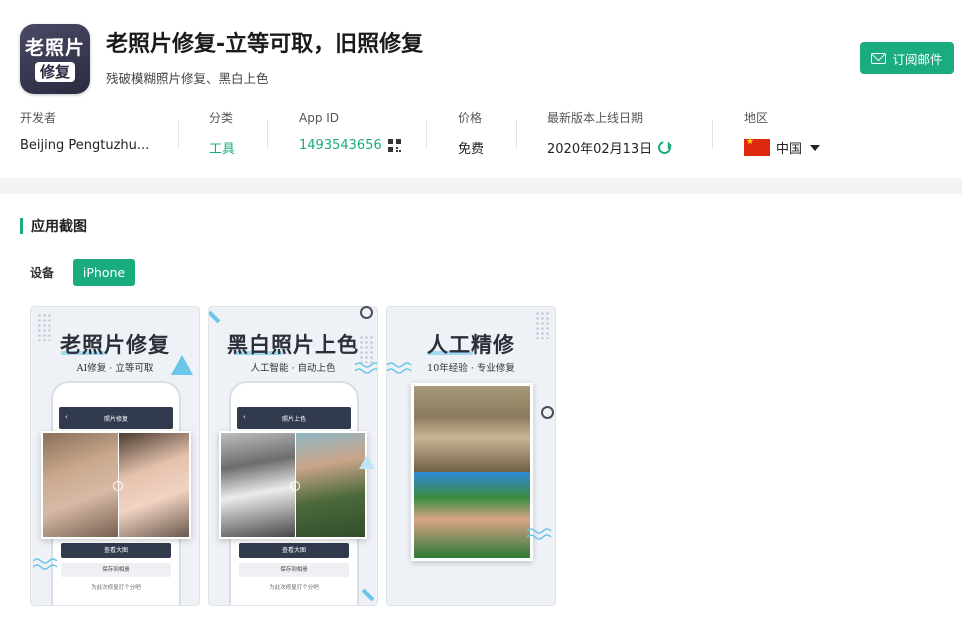  What do you see at coordinates (222, 136) in the screenshot?
I see `meta-category: 分类 工具` at bounding box center [222, 136].